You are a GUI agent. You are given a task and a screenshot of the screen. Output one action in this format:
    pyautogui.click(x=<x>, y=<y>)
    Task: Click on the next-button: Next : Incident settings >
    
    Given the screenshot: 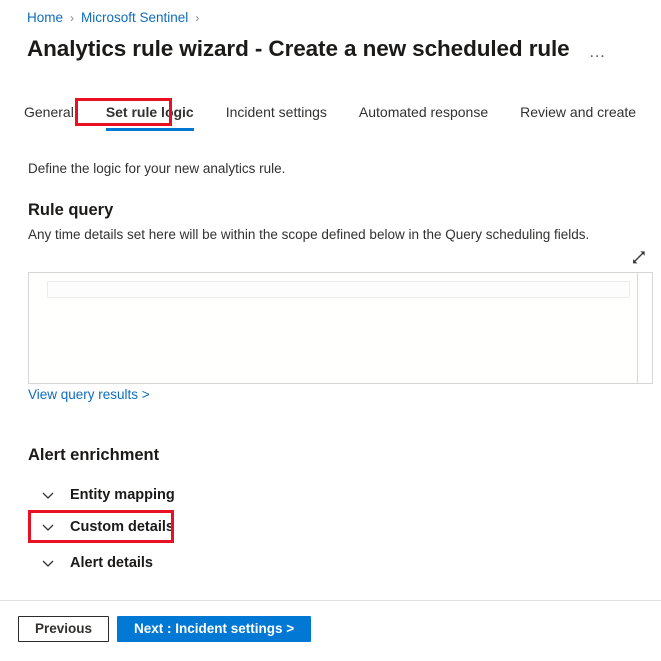 What is the action you would take?
    pyautogui.click(x=214, y=629)
    